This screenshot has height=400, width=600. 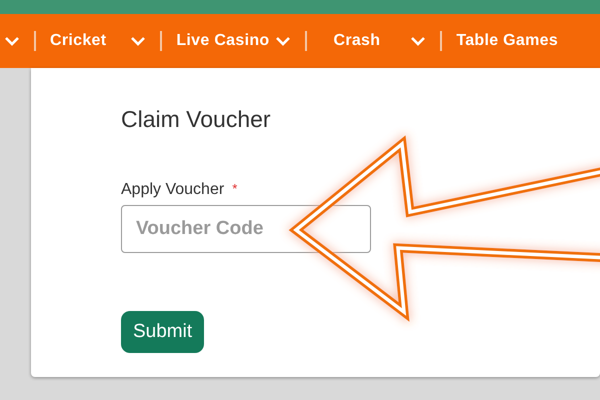 I want to click on submit-button: Submit, so click(x=162, y=332).